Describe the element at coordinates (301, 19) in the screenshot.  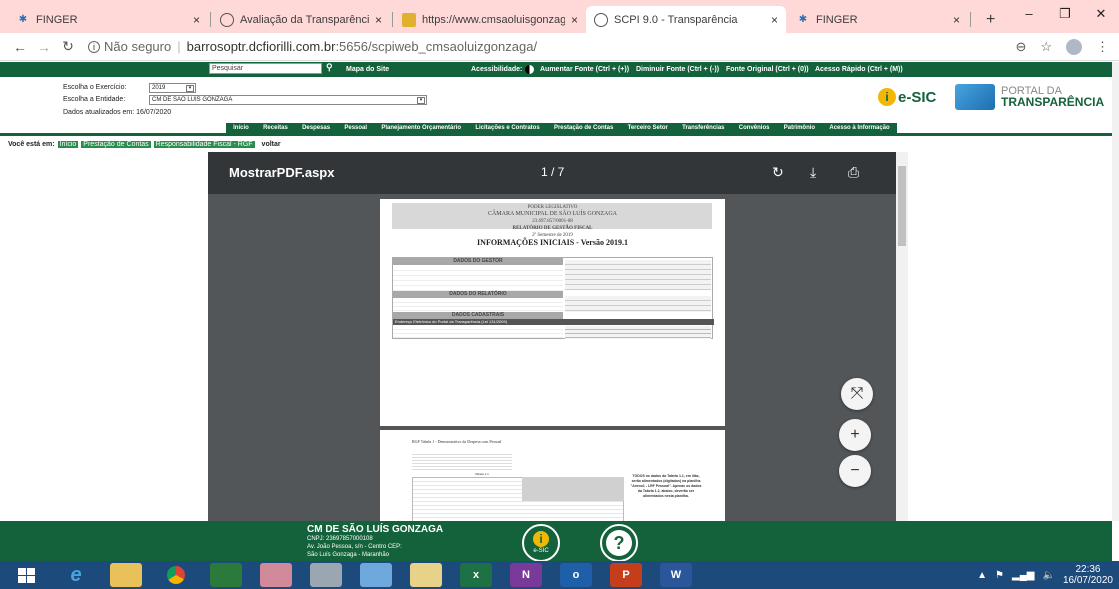
I see `tab-avaliacao: Avaliação da Transparência dos ×` at that location.